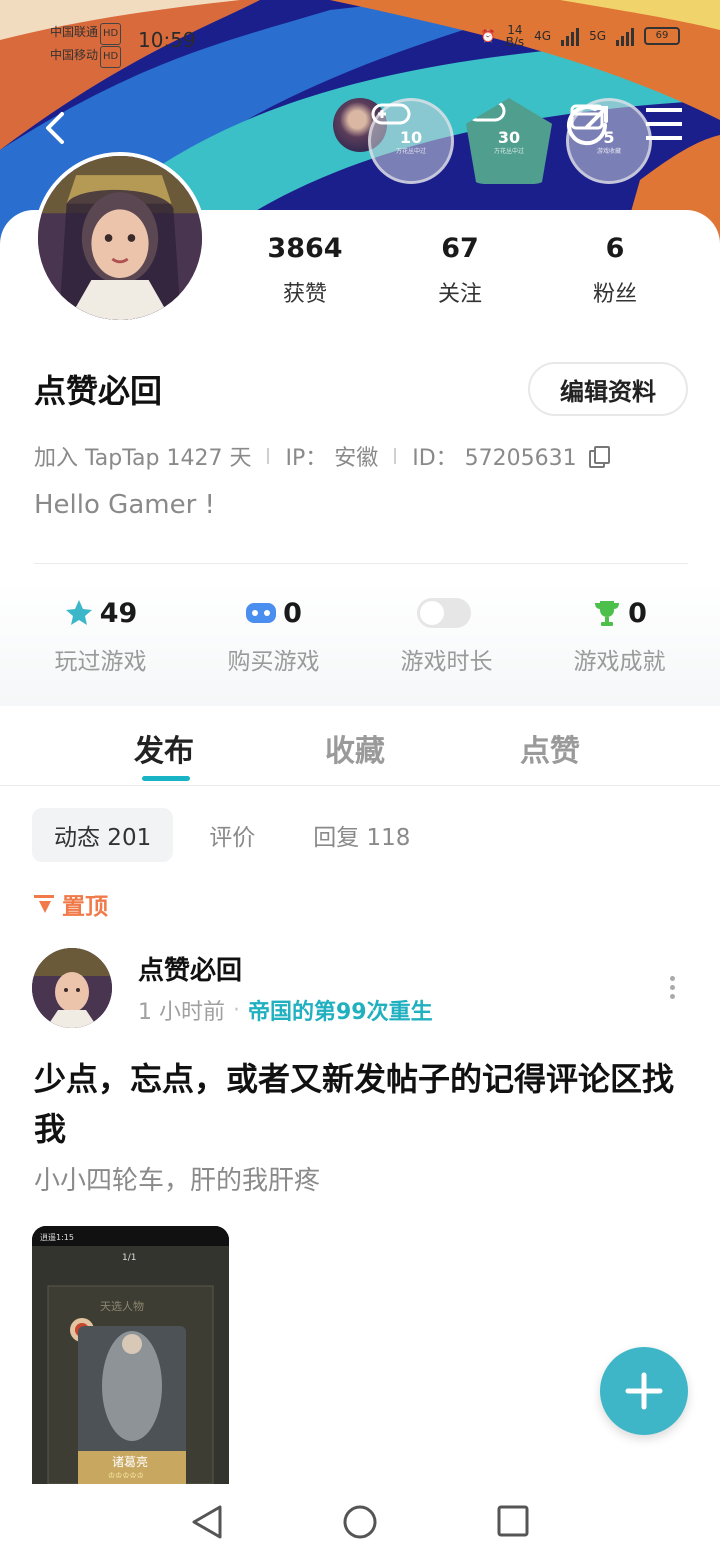 The height and width of the screenshot is (1560, 720). Describe the element at coordinates (55, 128) in the screenshot. I see `back-arrow-icon` at that location.